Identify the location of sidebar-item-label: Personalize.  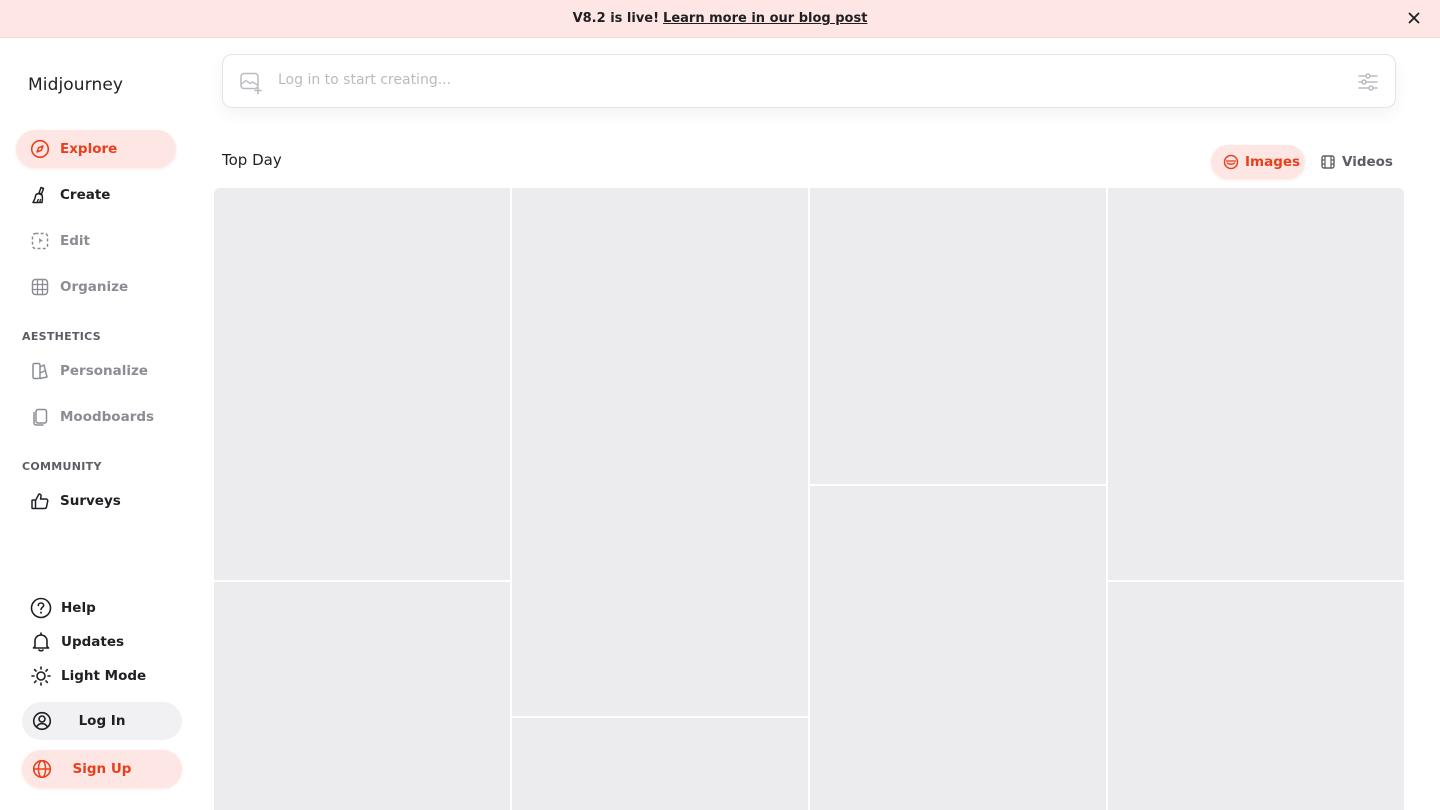
(104, 371).